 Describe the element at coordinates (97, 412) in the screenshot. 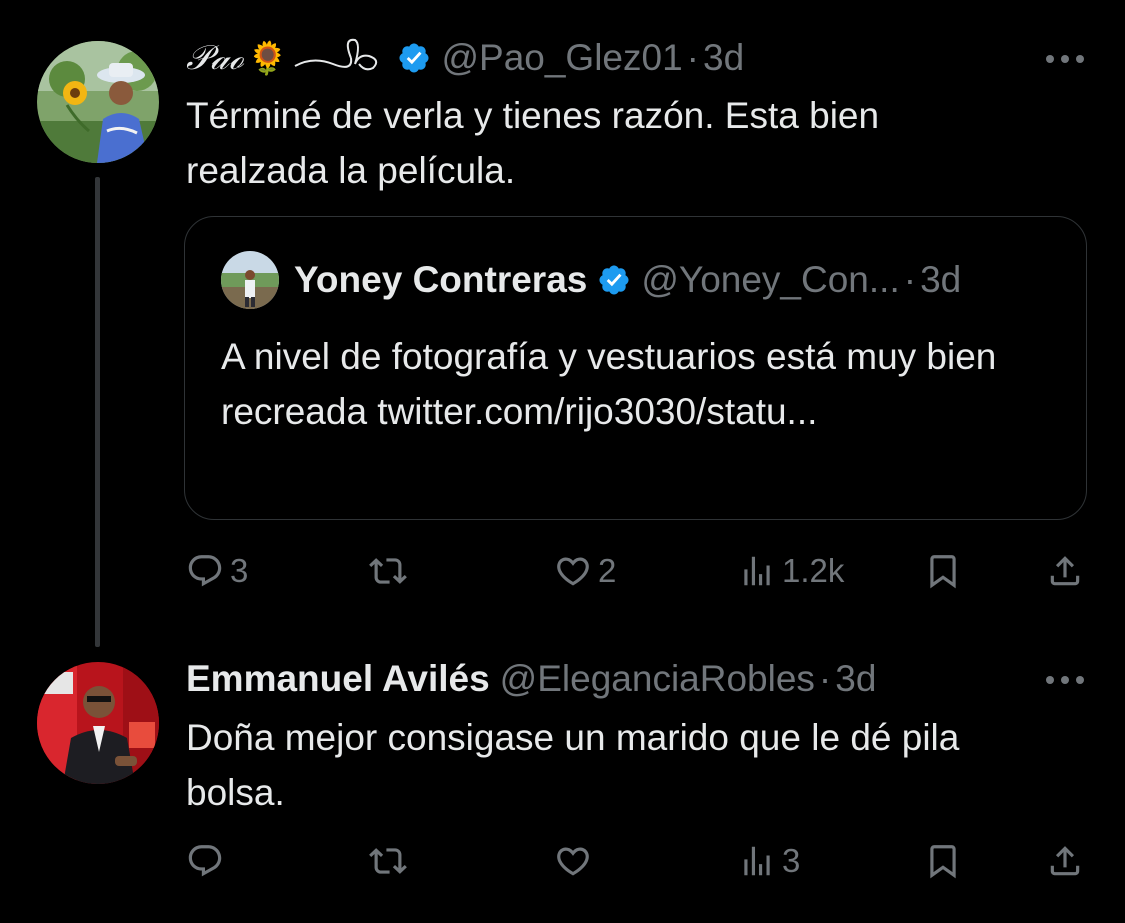

I see `thread-line` at that location.